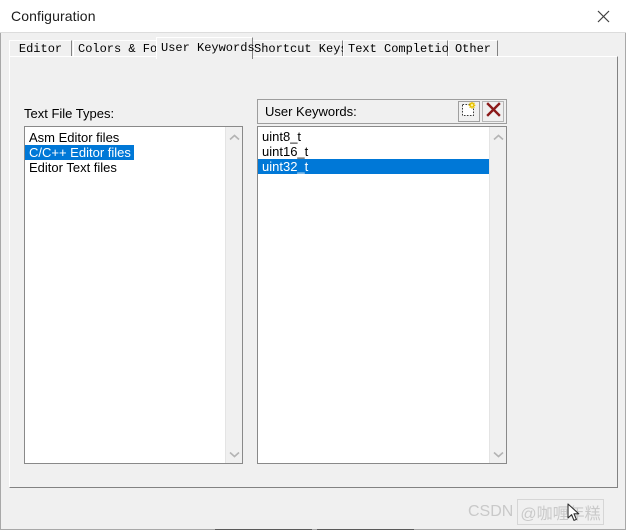 The height and width of the screenshot is (530, 626). What do you see at coordinates (373, 166) in the screenshot?
I see `list-item-selected: uint32_t` at bounding box center [373, 166].